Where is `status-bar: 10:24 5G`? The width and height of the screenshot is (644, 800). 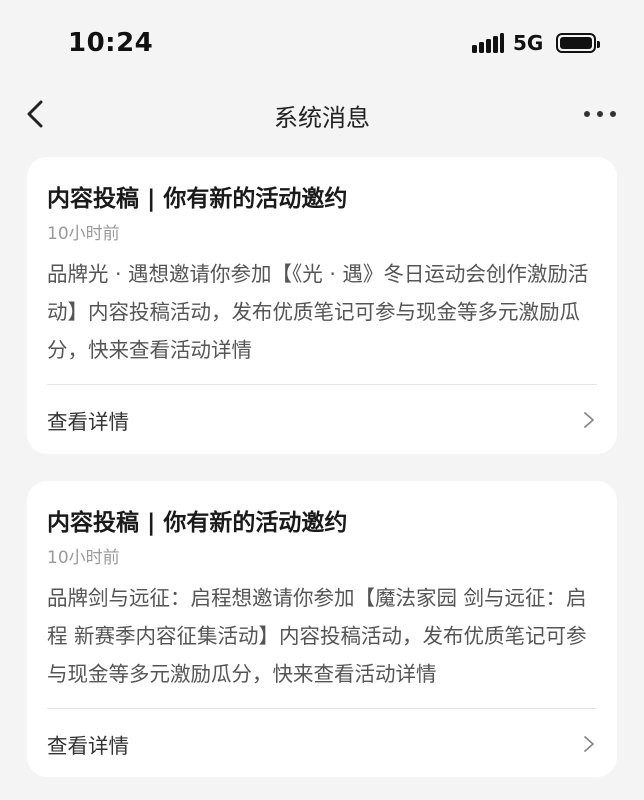 status-bar: 10:24 5G is located at coordinates (322, 43).